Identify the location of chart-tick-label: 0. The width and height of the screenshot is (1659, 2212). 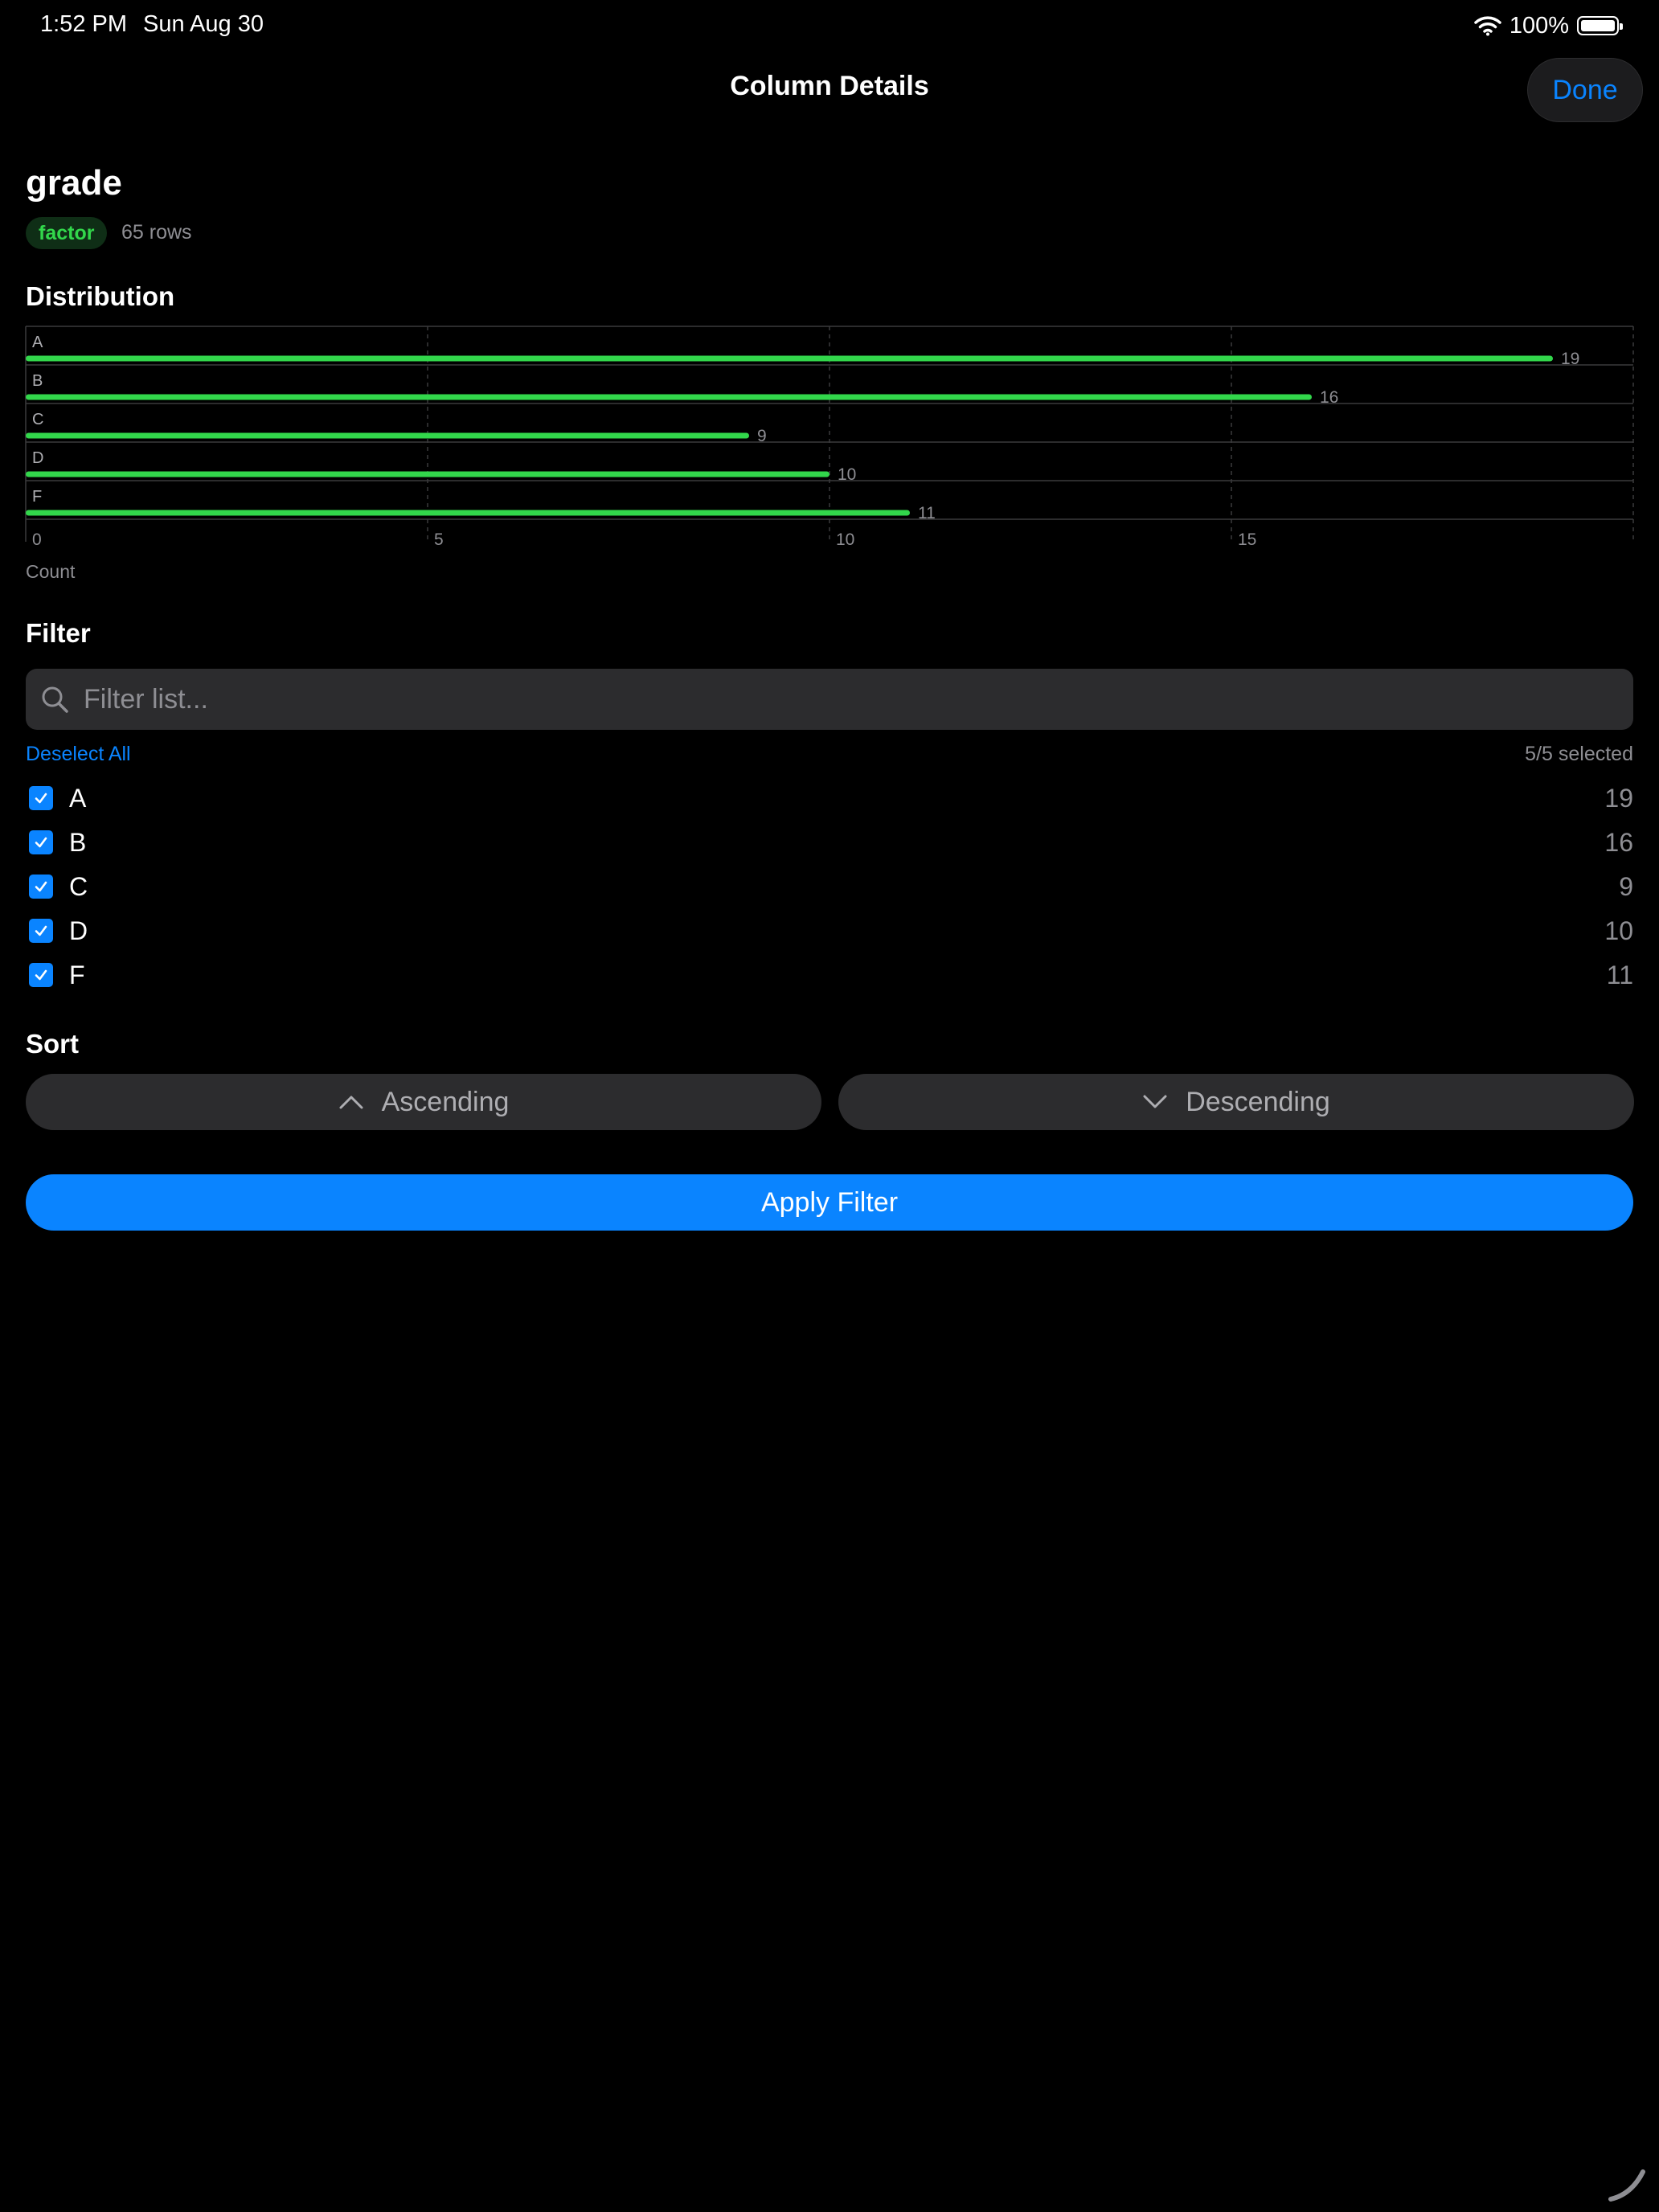
(37, 539).